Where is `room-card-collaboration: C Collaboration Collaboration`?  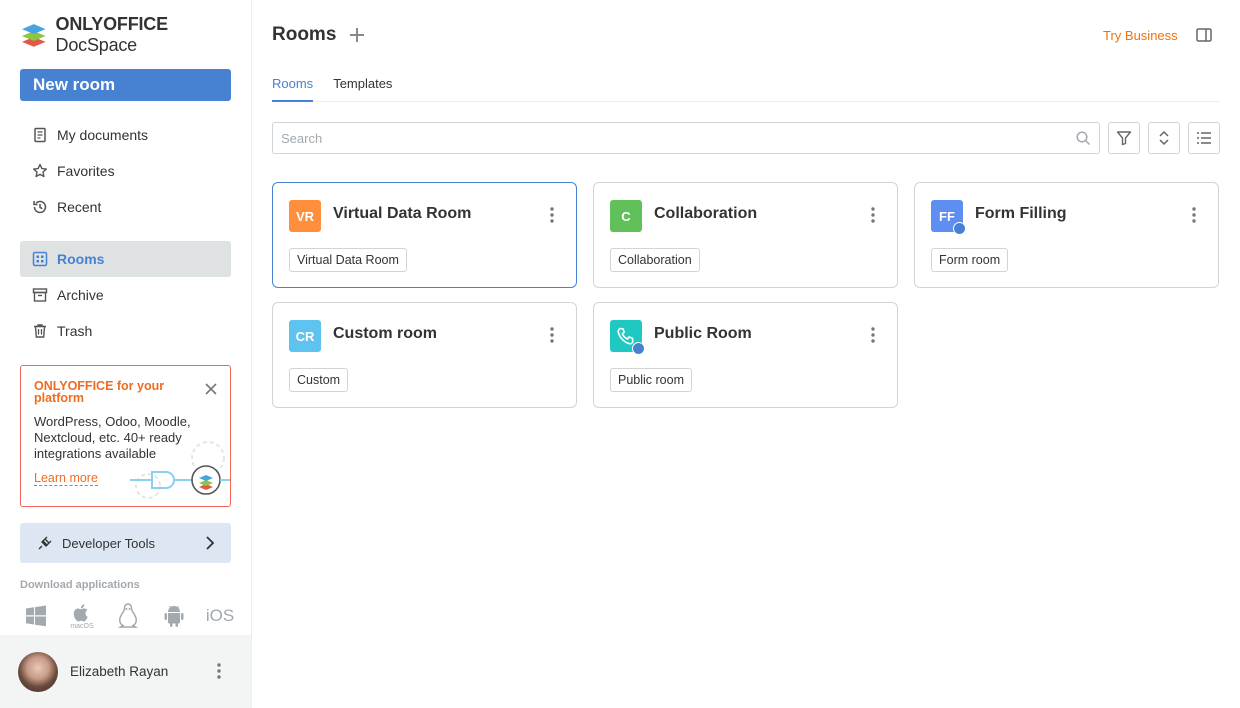
room-card-collaboration: C Collaboration Collaboration is located at coordinates (745, 235).